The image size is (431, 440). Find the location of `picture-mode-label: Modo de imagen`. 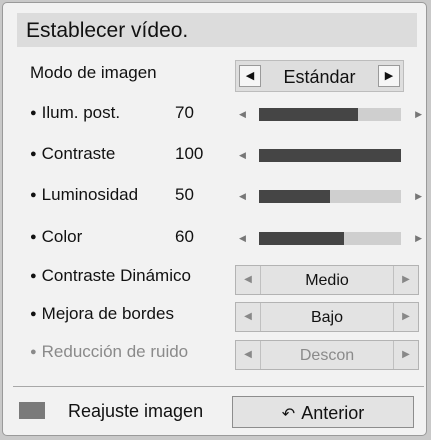

picture-mode-label: Modo de imagen is located at coordinates (93, 72).